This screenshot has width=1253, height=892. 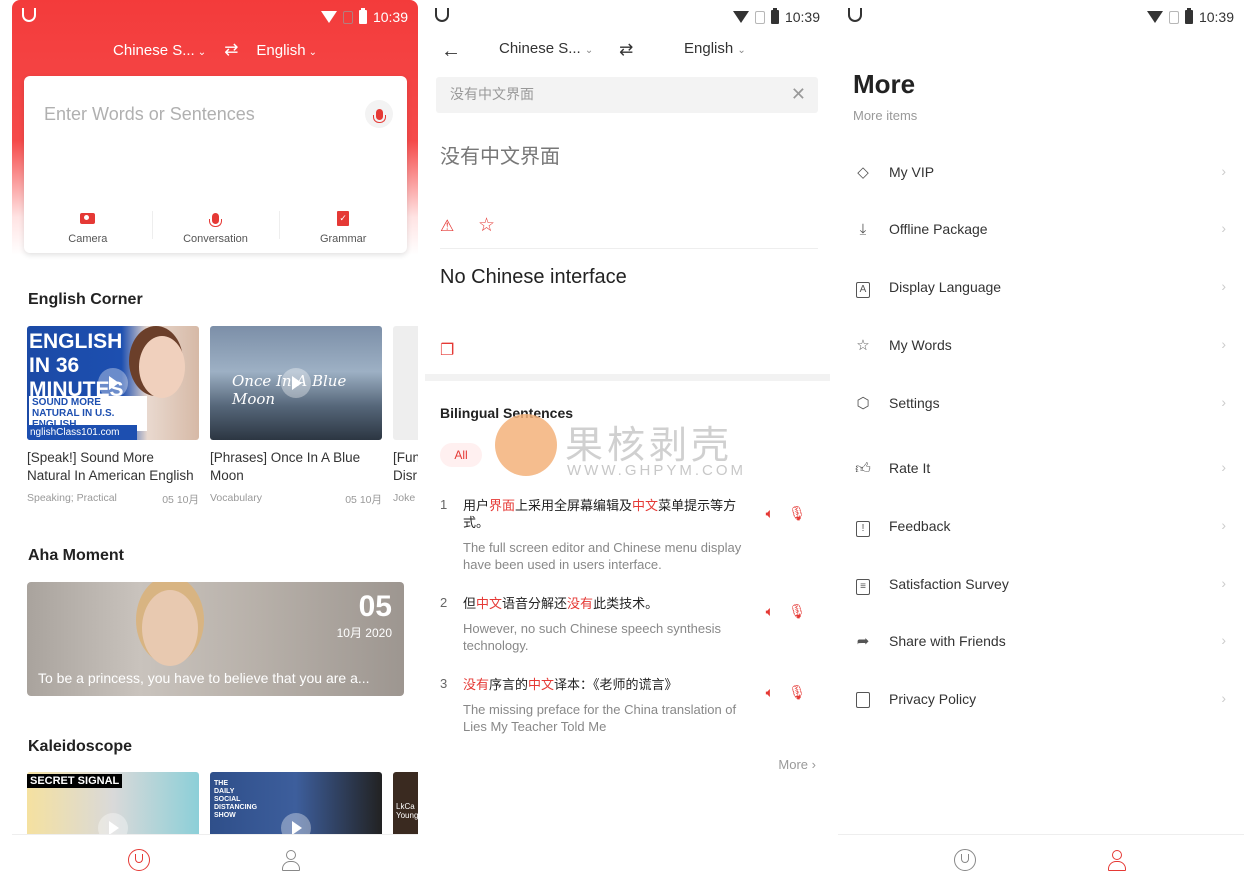 What do you see at coordinates (1039, 346) in the screenshot?
I see `menu-item-my-words: ☆ My Words ›` at bounding box center [1039, 346].